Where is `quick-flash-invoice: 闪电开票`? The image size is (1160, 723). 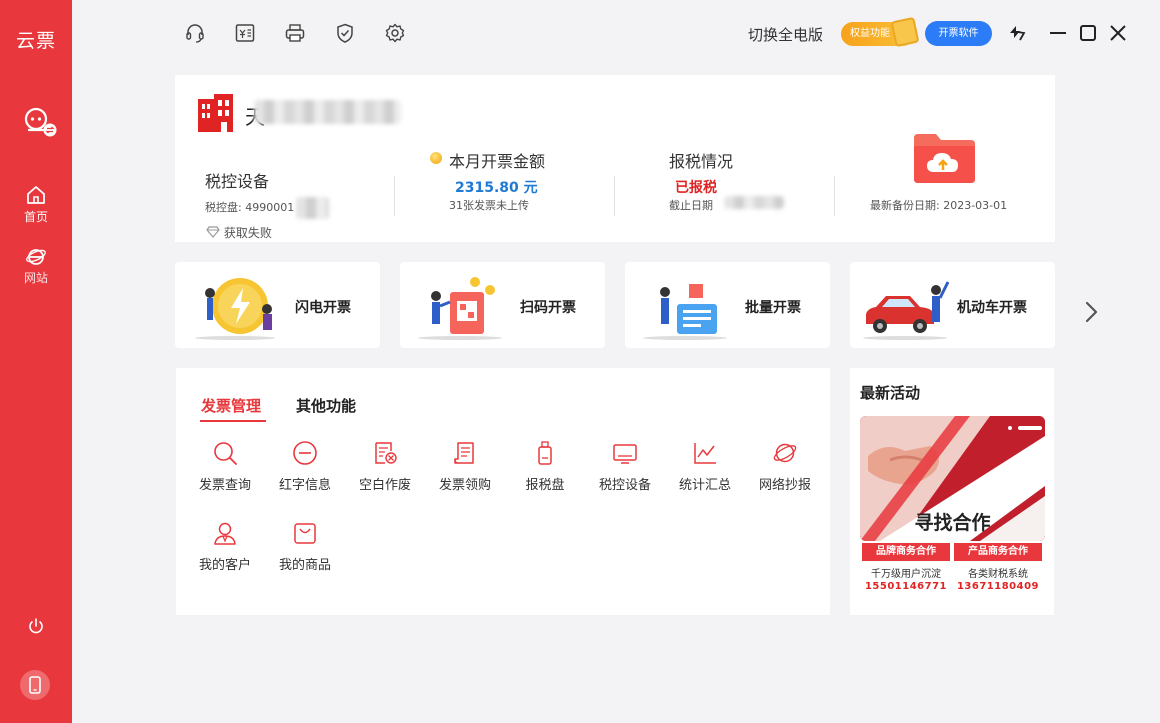
quick-flash-invoice: 闪电开票 is located at coordinates (277, 305).